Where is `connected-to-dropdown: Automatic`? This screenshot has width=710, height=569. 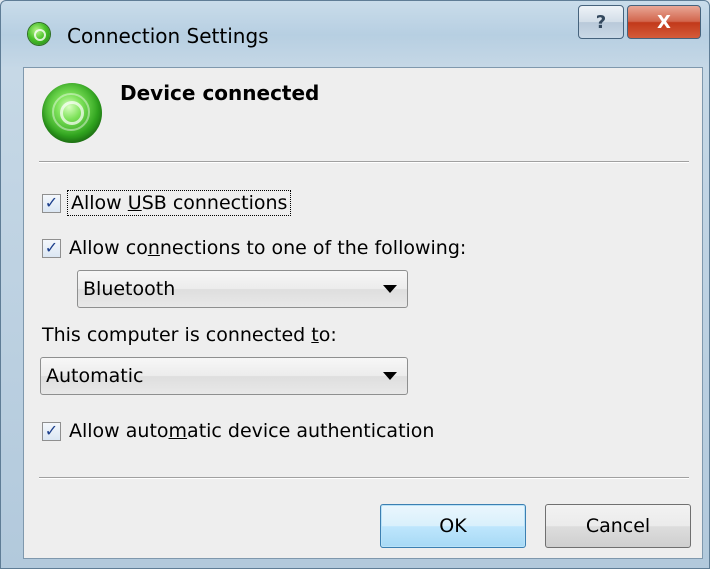 connected-to-dropdown: Automatic is located at coordinates (224, 376).